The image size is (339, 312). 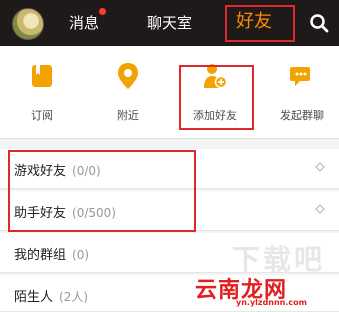 What do you see at coordinates (51, 297) in the screenshot?
I see `list-item-label: 陌生人 (2人)` at bounding box center [51, 297].